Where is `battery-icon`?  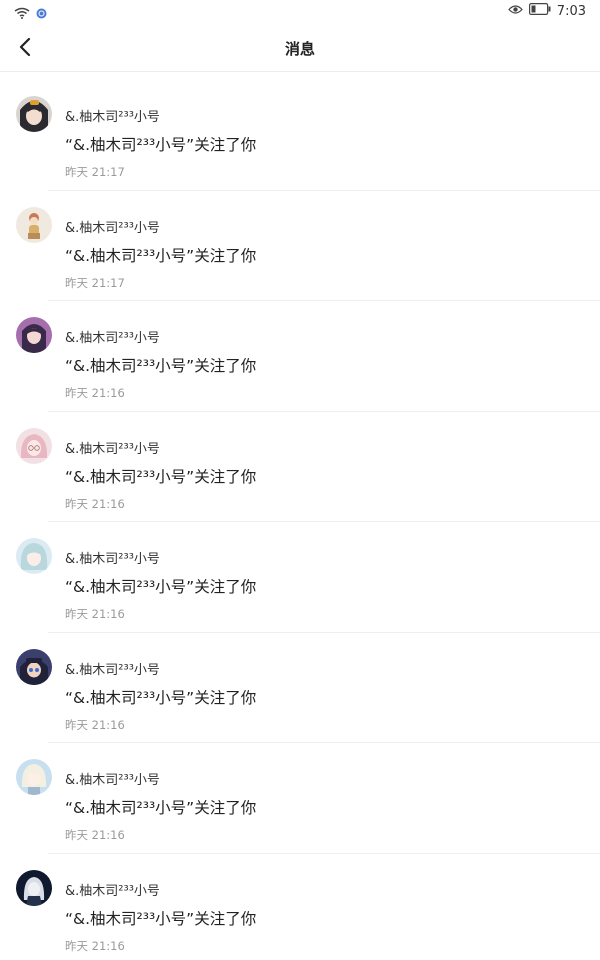
battery-icon is located at coordinates (539, 11).